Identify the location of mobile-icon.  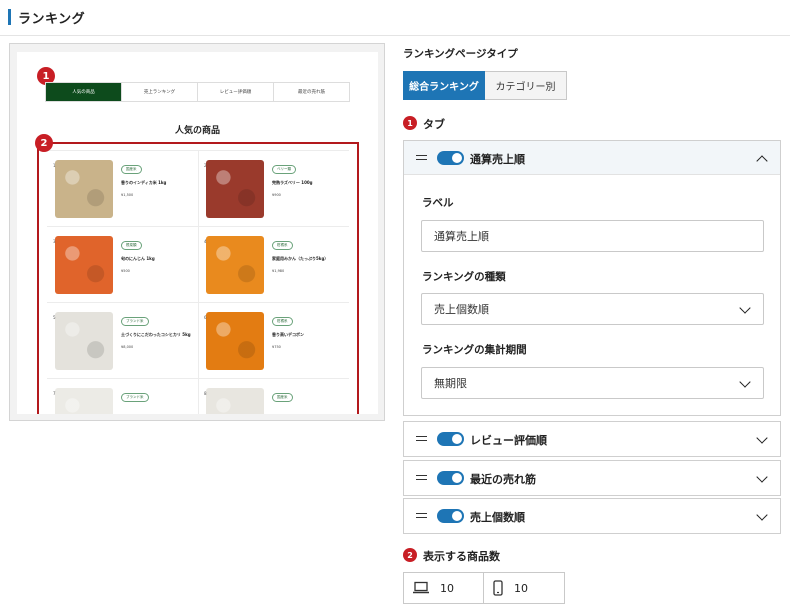
(498, 588).